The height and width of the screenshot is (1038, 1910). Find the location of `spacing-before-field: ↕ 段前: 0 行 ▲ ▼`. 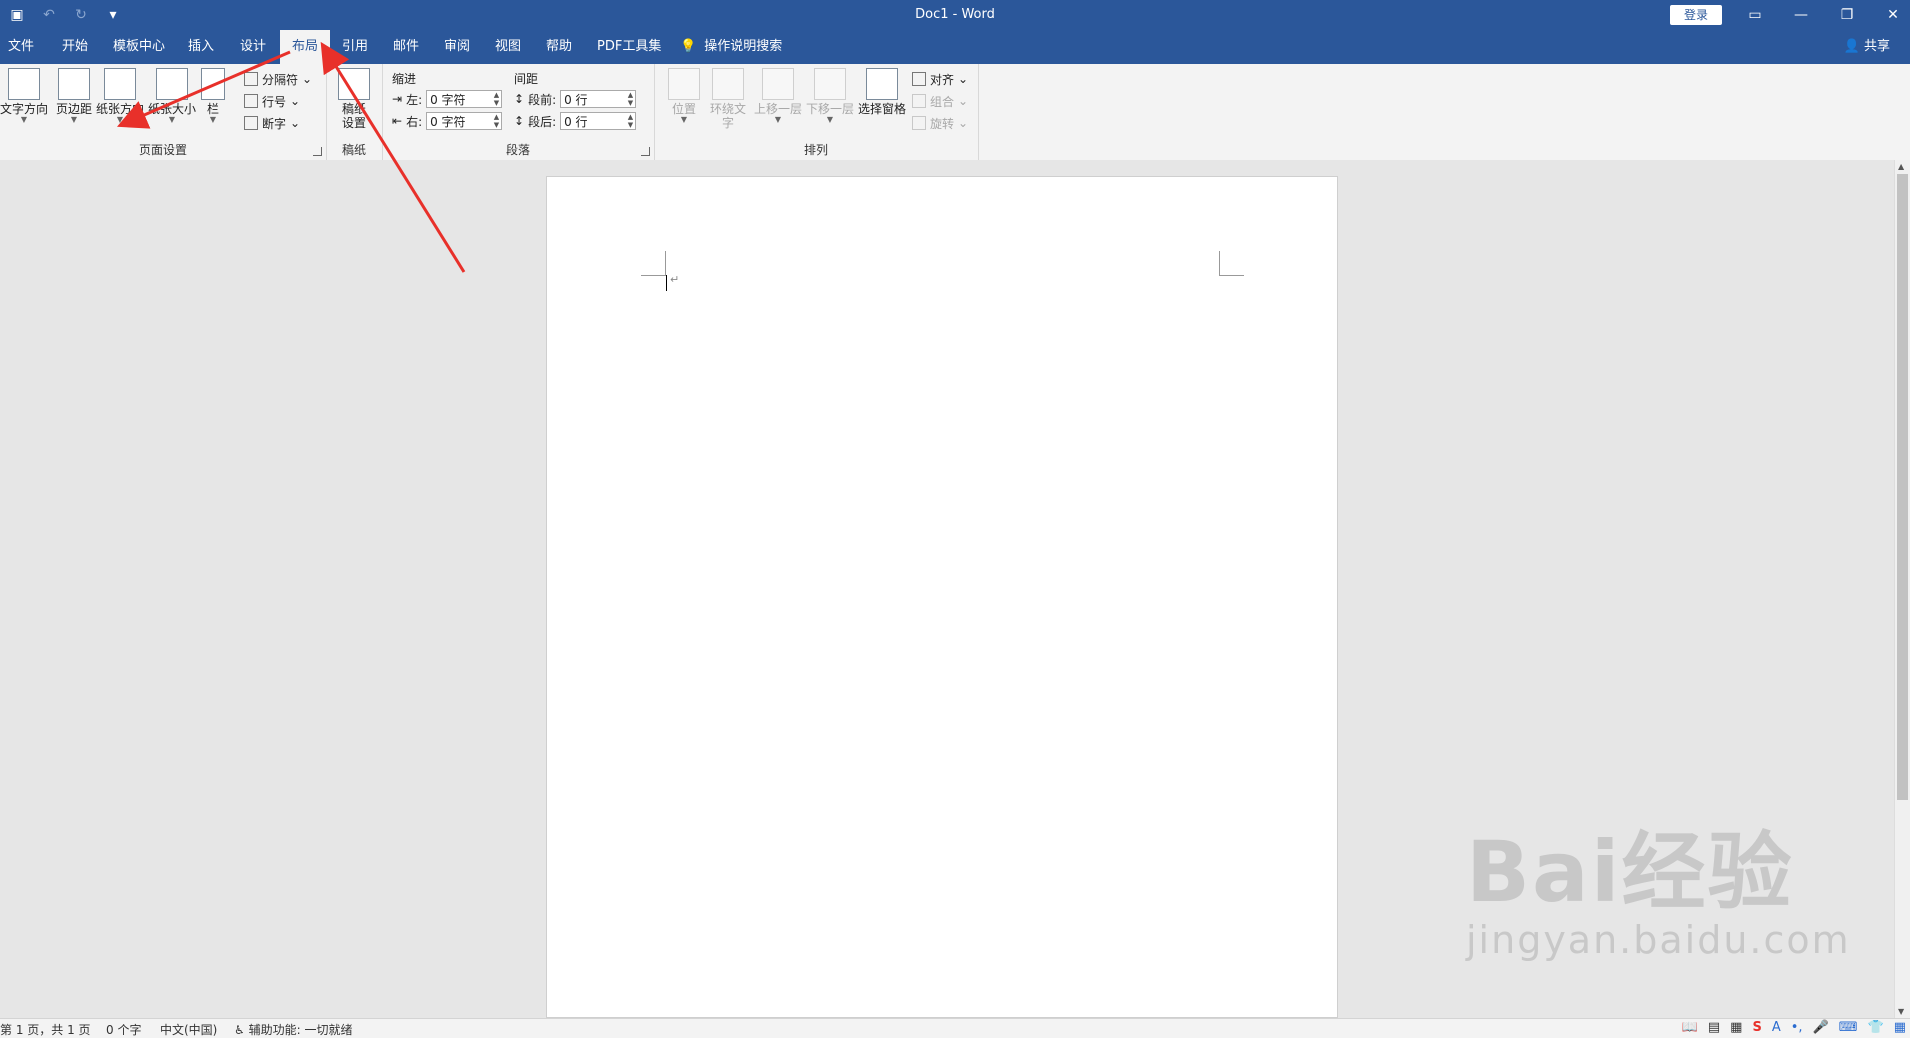

spacing-before-field: ↕ 段前: 0 行 ▲ ▼ is located at coordinates (575, 99).